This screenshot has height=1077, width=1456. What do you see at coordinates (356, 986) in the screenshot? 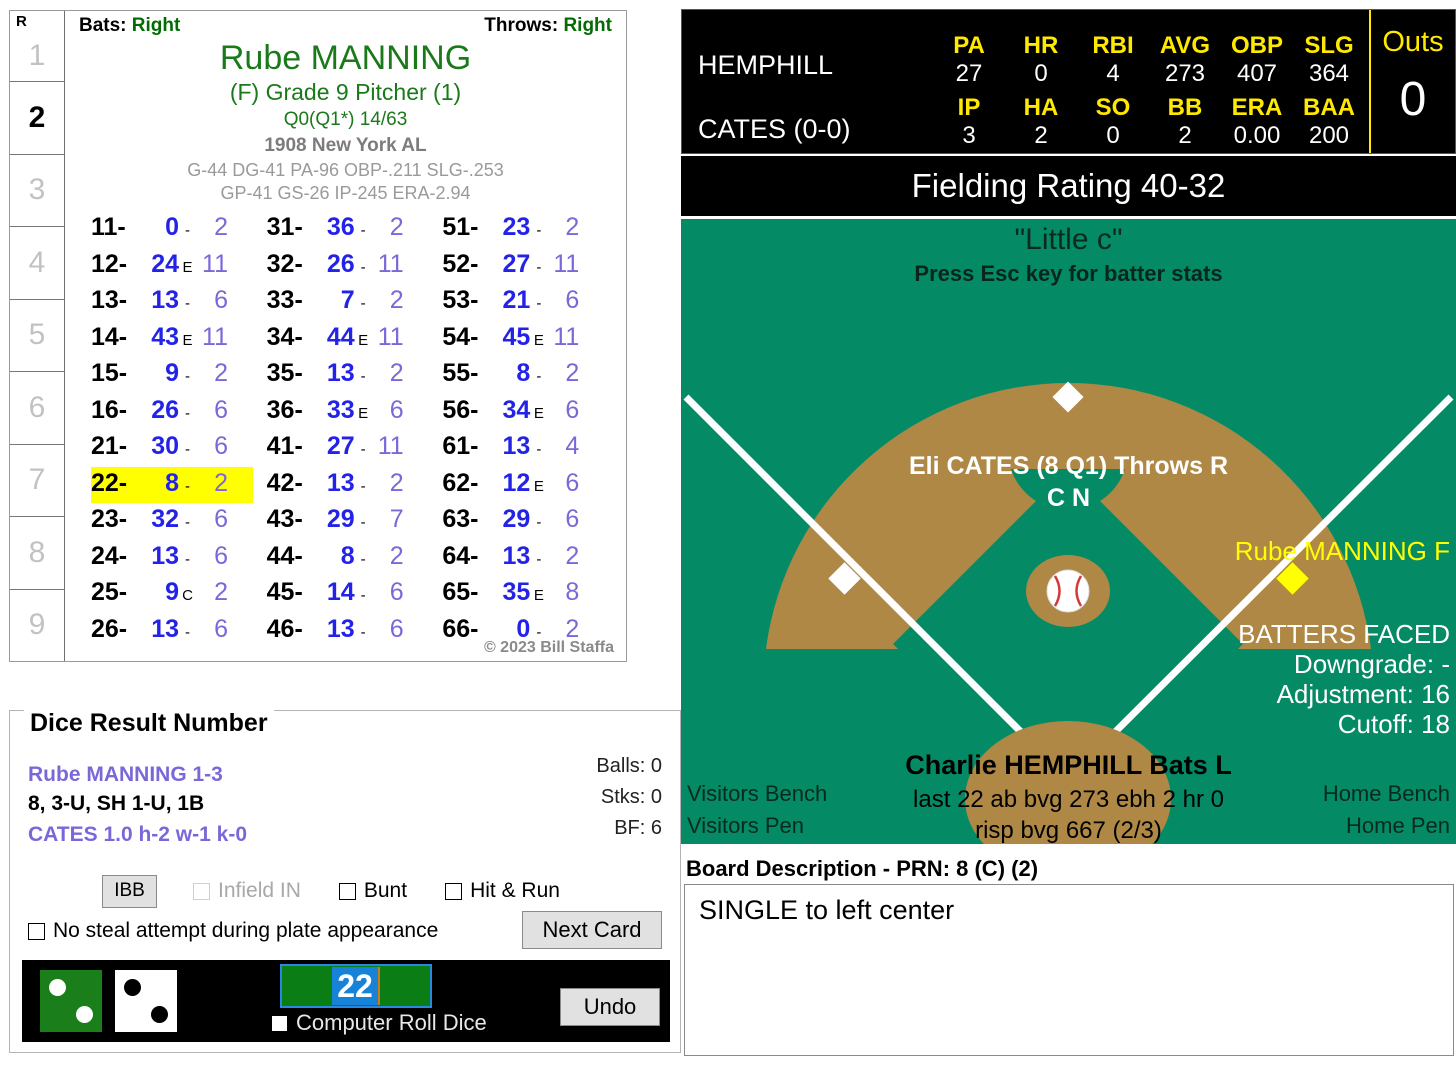
I see `roll-value-field: 22` at bounding box center [356, 986].